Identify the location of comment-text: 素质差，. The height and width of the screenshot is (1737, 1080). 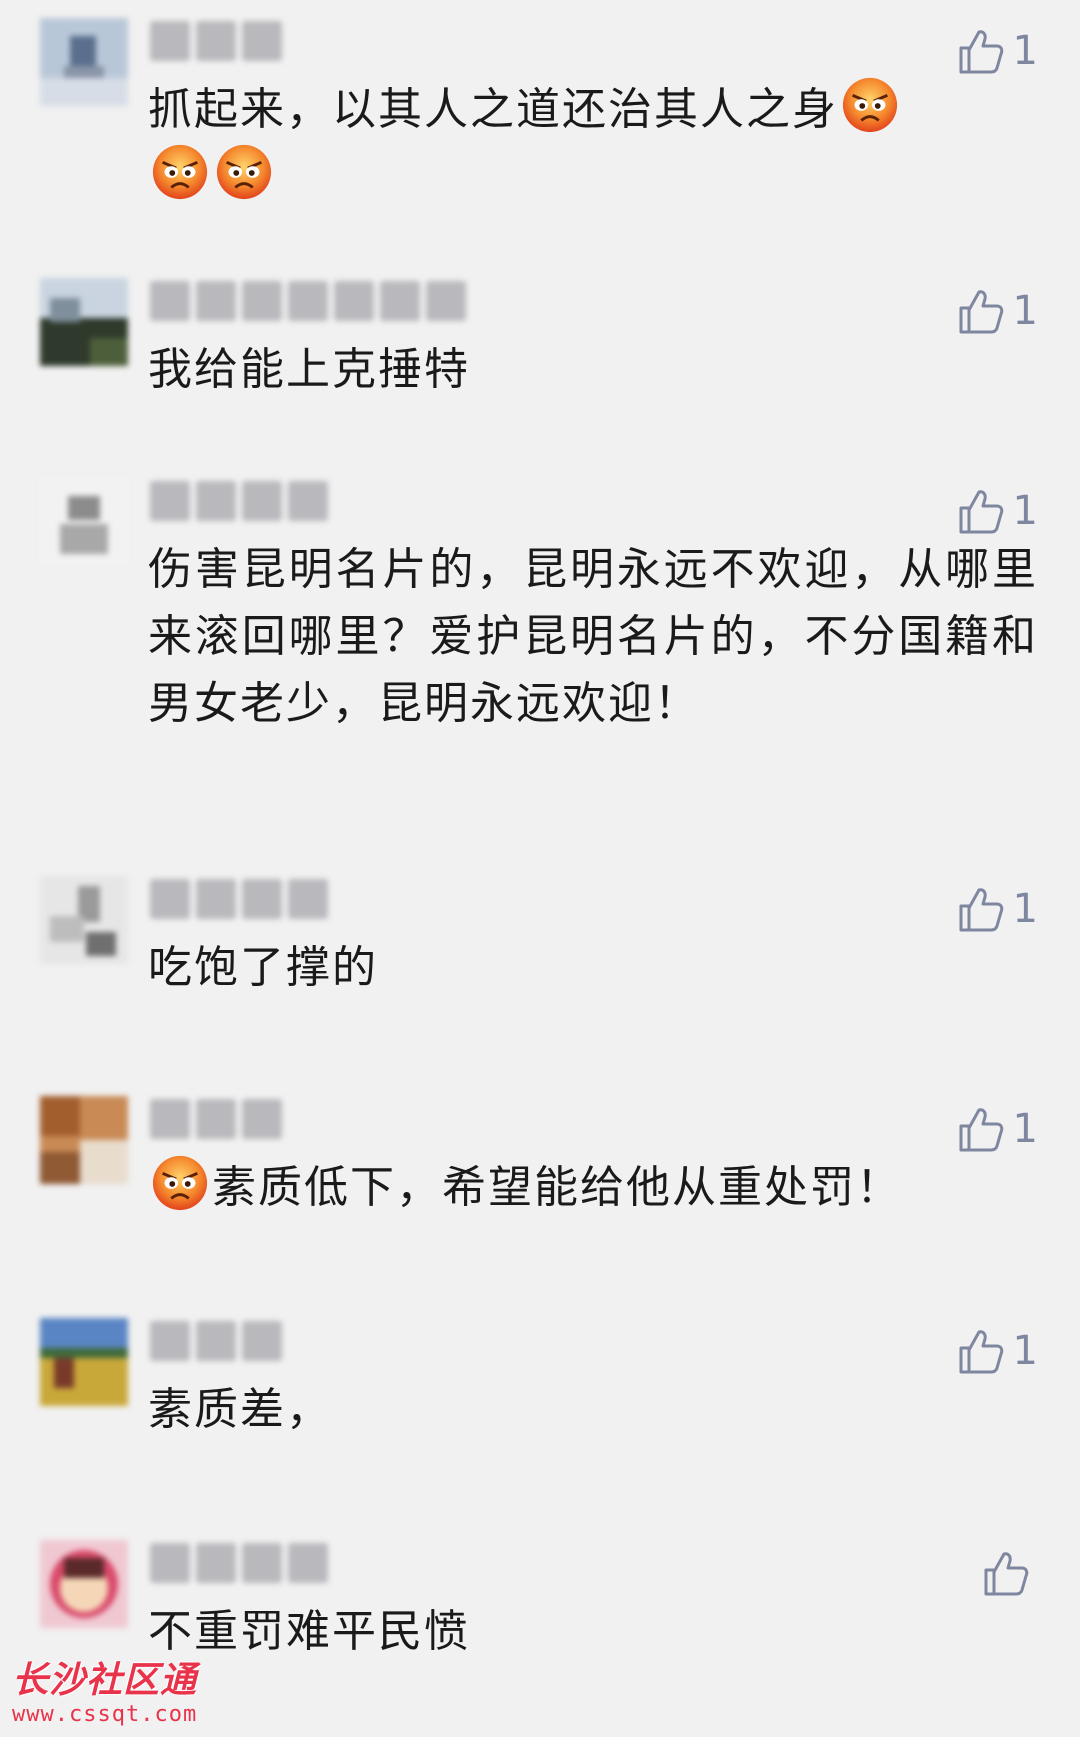
(240, 1409).